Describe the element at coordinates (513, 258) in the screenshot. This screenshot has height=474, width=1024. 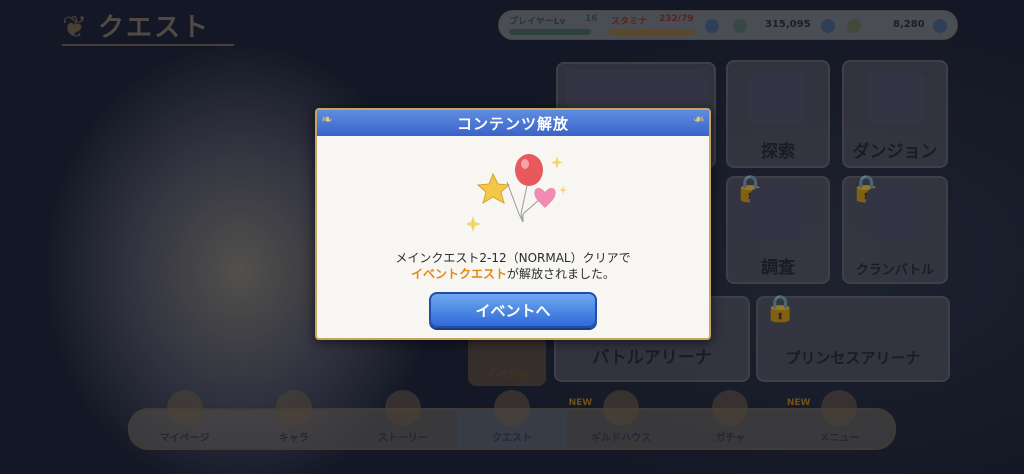
I see `message-line-1: メインクエスト2-12（NORMAL）クリアで` at that location.